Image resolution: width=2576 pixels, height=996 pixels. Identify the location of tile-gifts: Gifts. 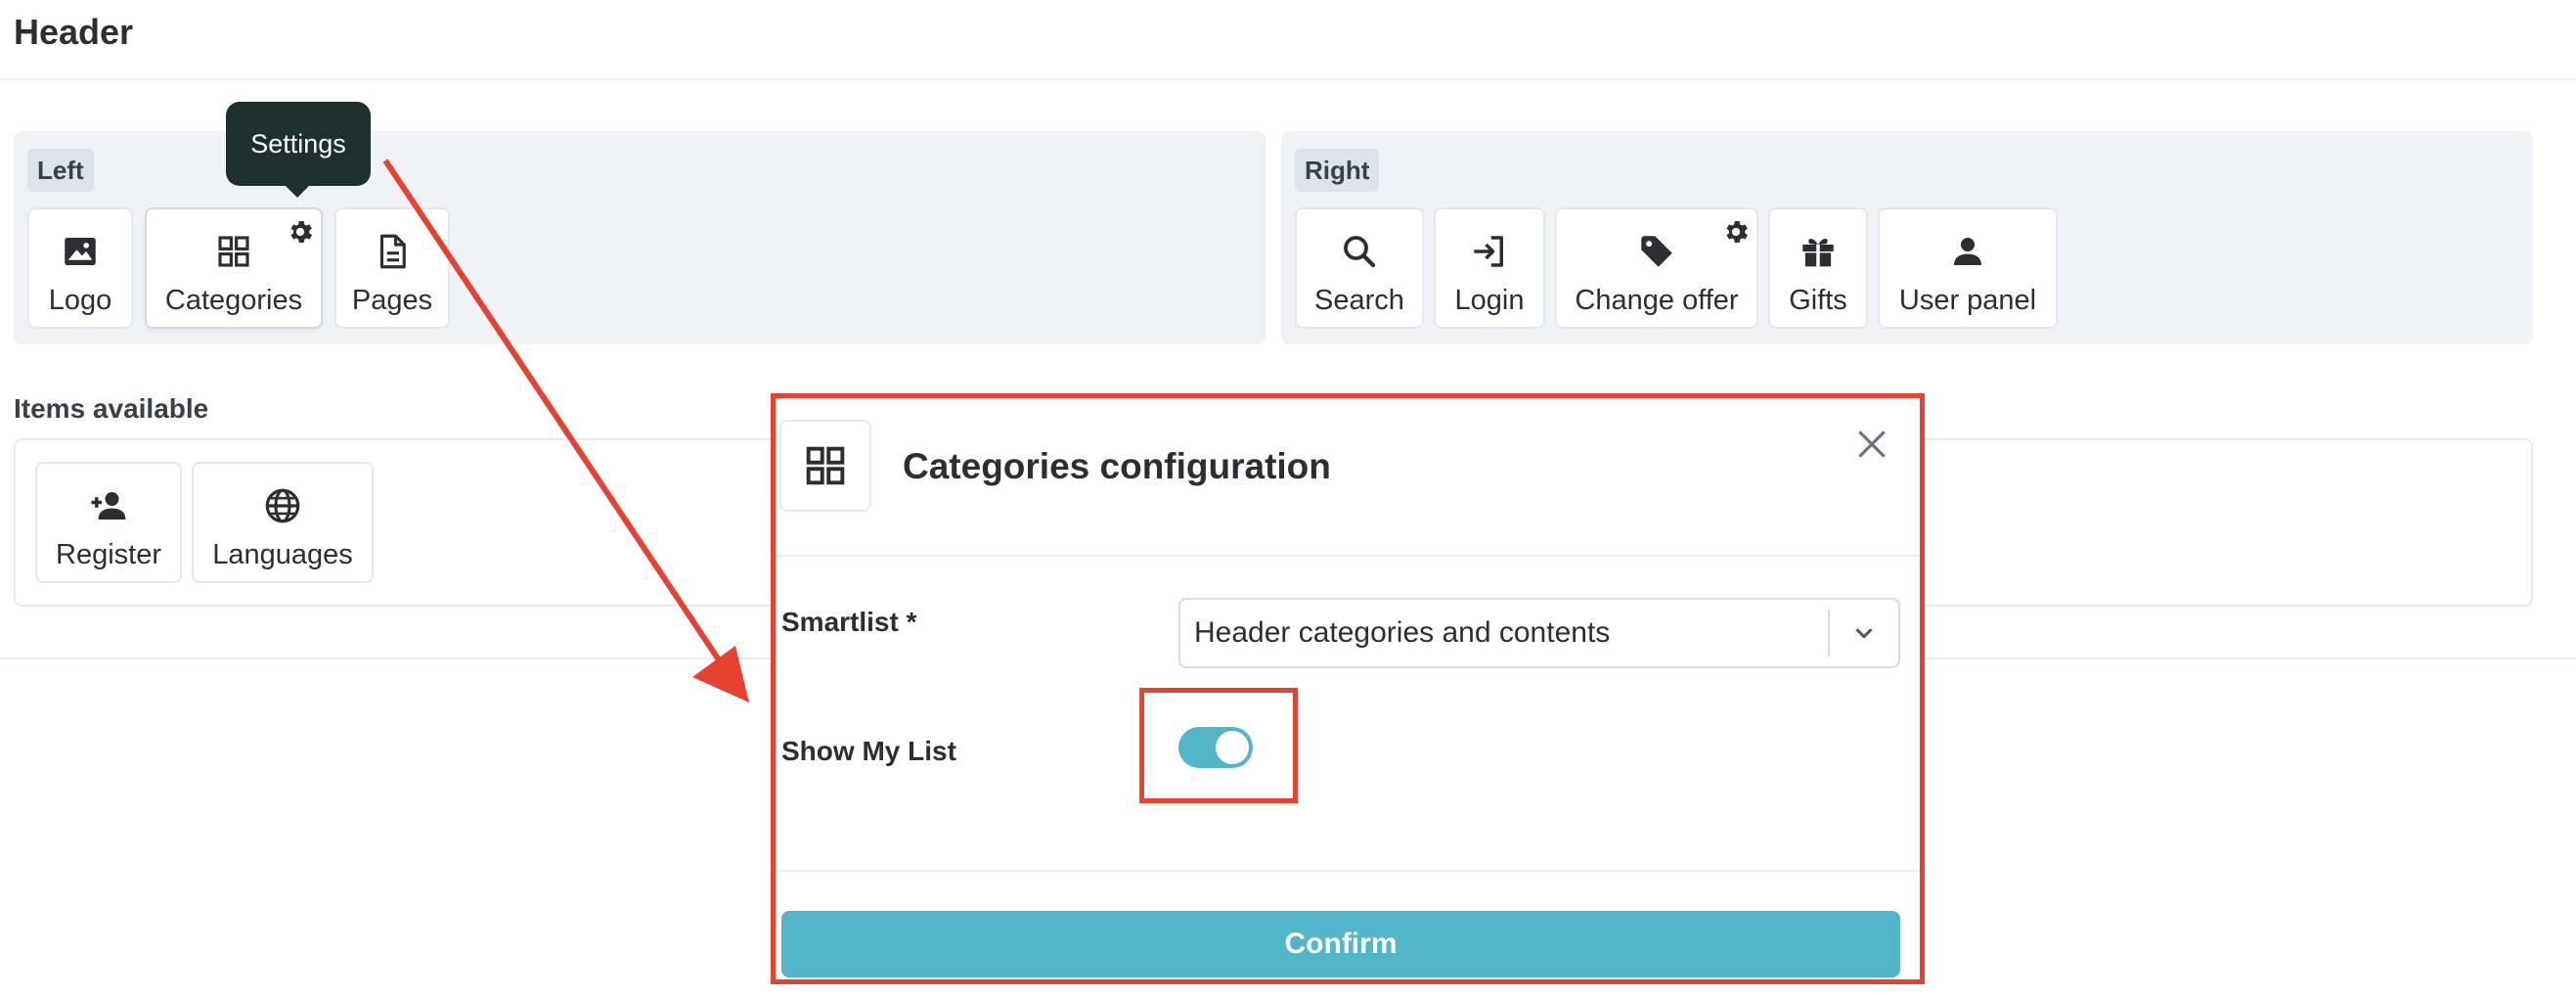
(1818, 268).